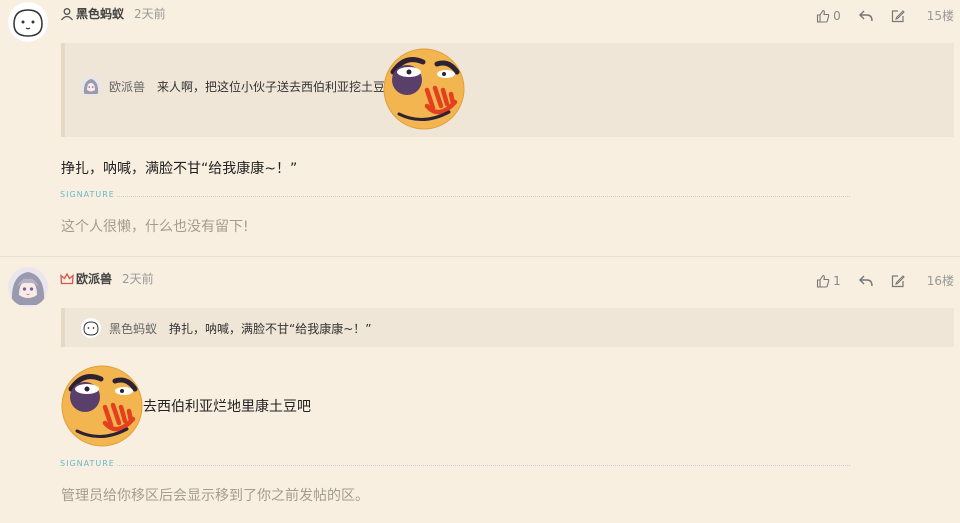 The height and width of the screenshot is (523, 960). I want to click on floor-number: 15楼, so click(940, 16).